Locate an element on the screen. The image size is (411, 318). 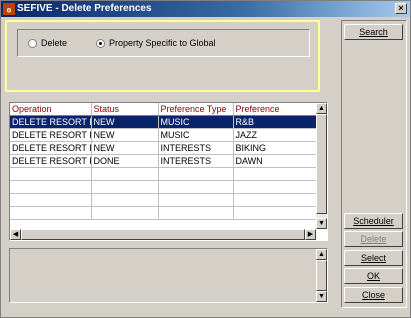
svg-text: o is located at coordinates (9, 10).